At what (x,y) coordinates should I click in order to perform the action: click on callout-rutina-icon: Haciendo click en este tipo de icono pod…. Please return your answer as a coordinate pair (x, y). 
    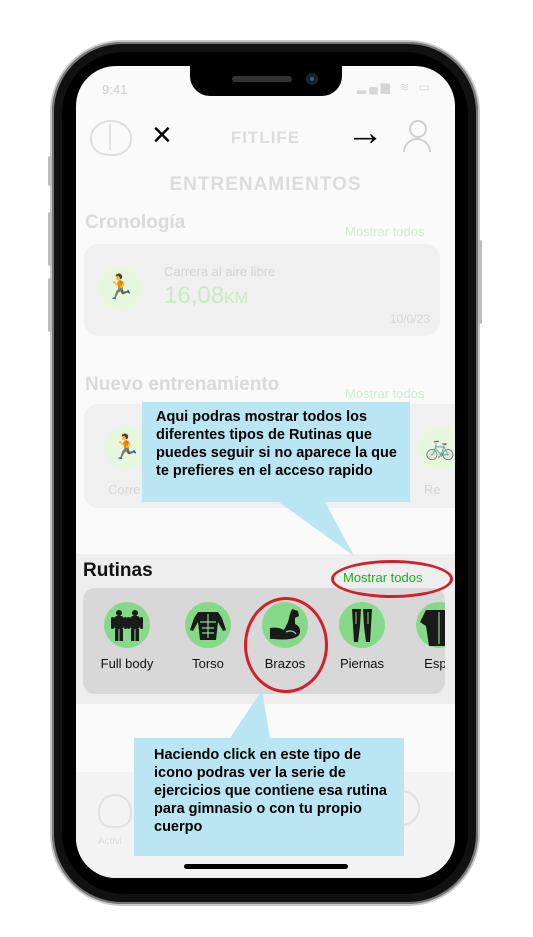
    Looking at the image, I should click on (269, 797).